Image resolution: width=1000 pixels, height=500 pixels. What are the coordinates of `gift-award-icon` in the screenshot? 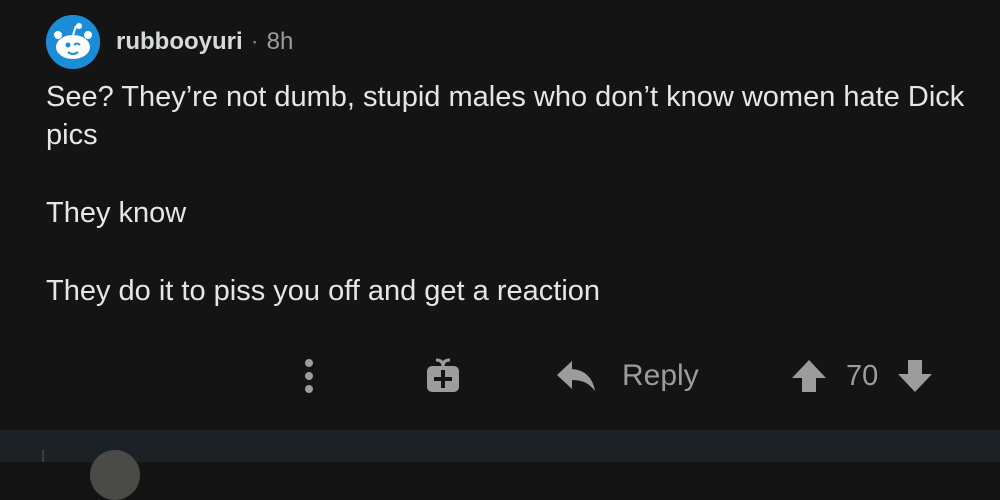 It's located at (443, 375).